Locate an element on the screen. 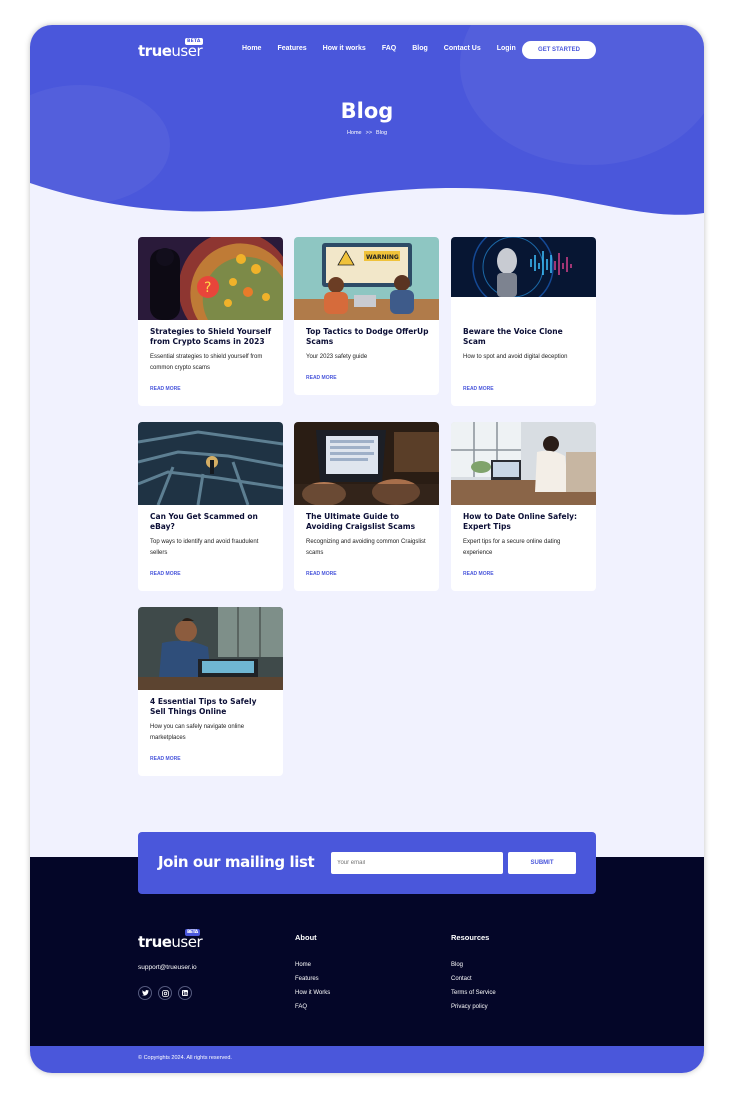  post-description: How to spot and avoid digital deception is located at coordinates (515, 357).